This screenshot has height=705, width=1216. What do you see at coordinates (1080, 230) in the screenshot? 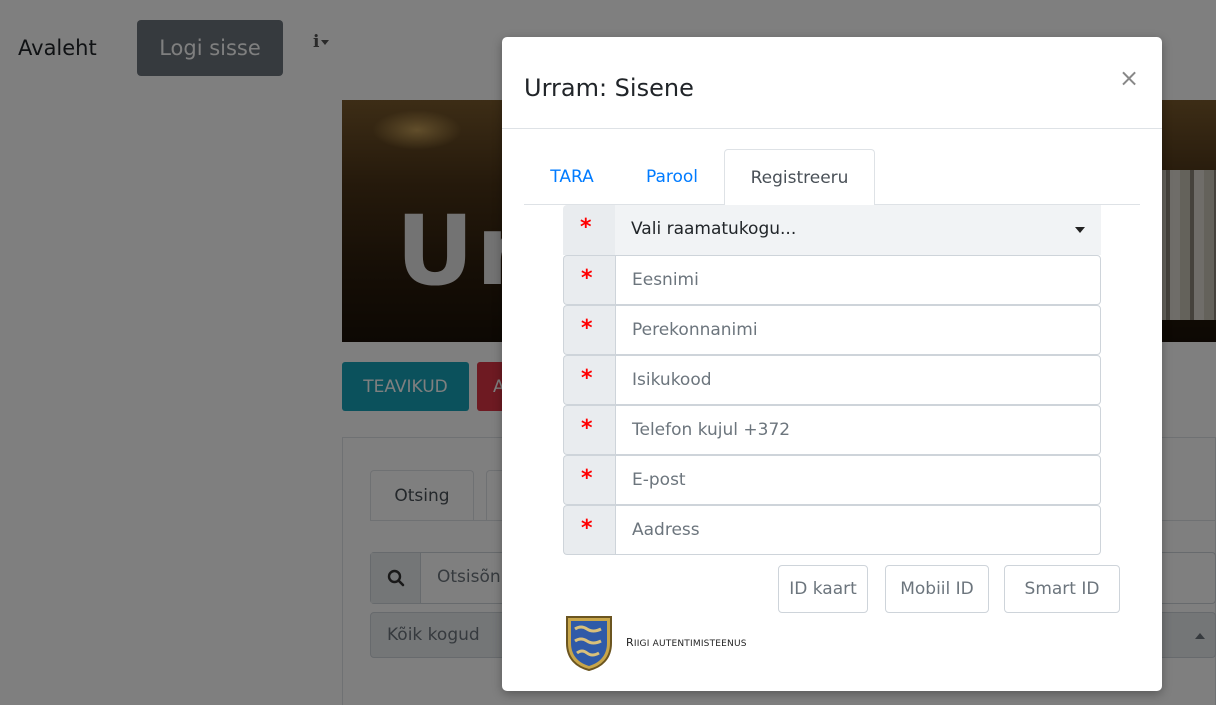
I see `caret-down-icon` at bounding box center [1080, 230].